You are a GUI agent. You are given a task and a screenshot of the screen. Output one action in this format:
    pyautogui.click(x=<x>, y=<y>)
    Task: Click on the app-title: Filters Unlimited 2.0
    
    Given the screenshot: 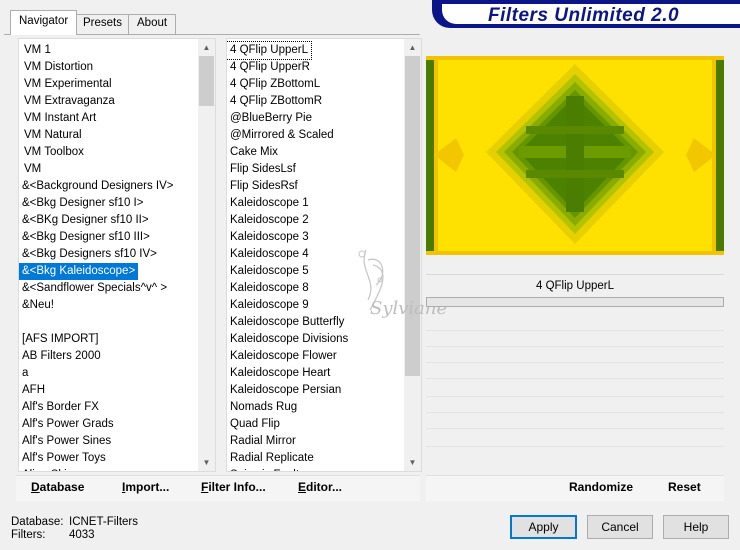 What is the action you would take?
    pyautogui.click(x=584, y=15)
    